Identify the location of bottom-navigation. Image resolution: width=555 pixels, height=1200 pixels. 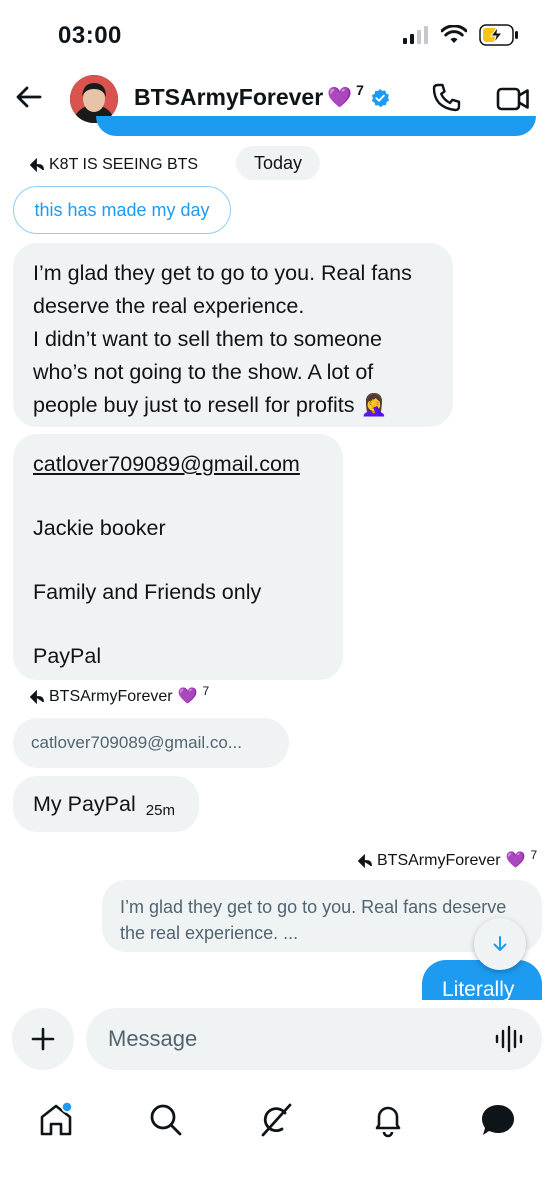
(277, 1140).